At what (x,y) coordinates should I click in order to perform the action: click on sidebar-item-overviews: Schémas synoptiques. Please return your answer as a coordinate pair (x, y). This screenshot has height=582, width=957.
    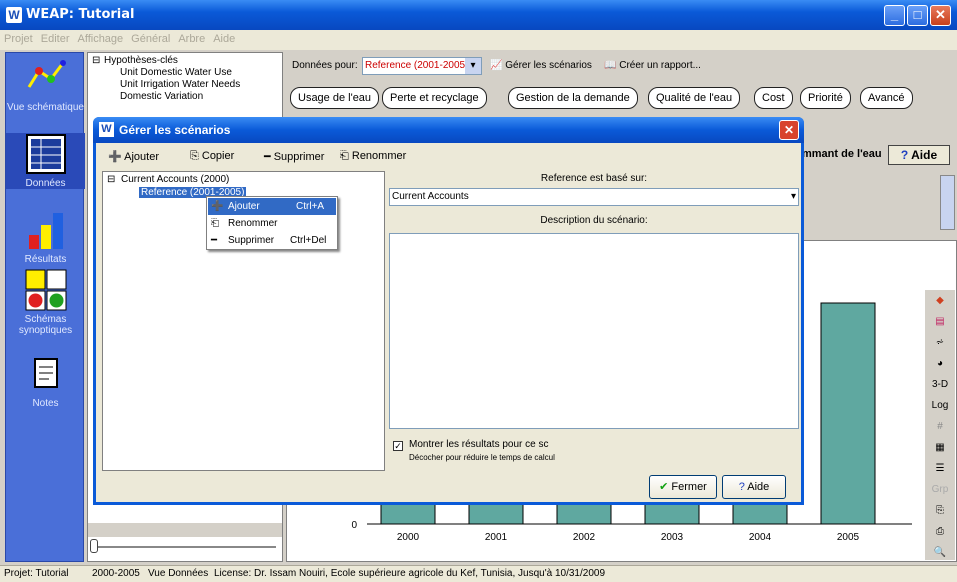
    Looking at the image, I should click on (45, 302).